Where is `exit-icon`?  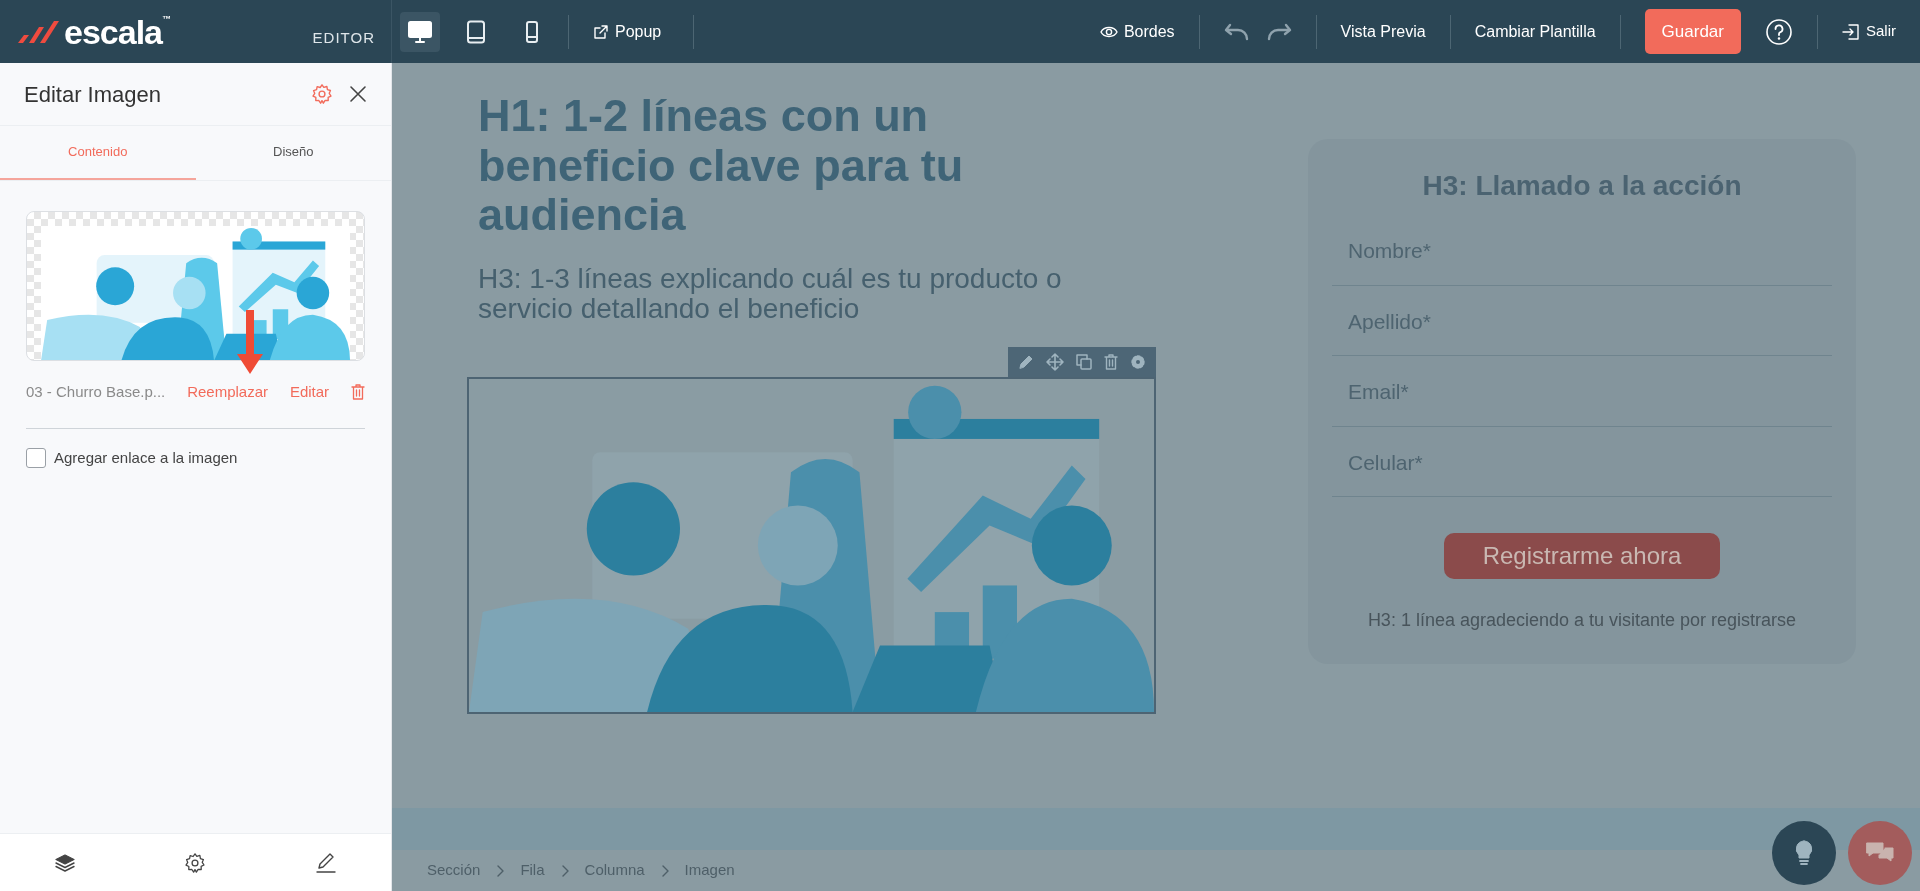
exit-icon is located at coordinates (1851, 31).